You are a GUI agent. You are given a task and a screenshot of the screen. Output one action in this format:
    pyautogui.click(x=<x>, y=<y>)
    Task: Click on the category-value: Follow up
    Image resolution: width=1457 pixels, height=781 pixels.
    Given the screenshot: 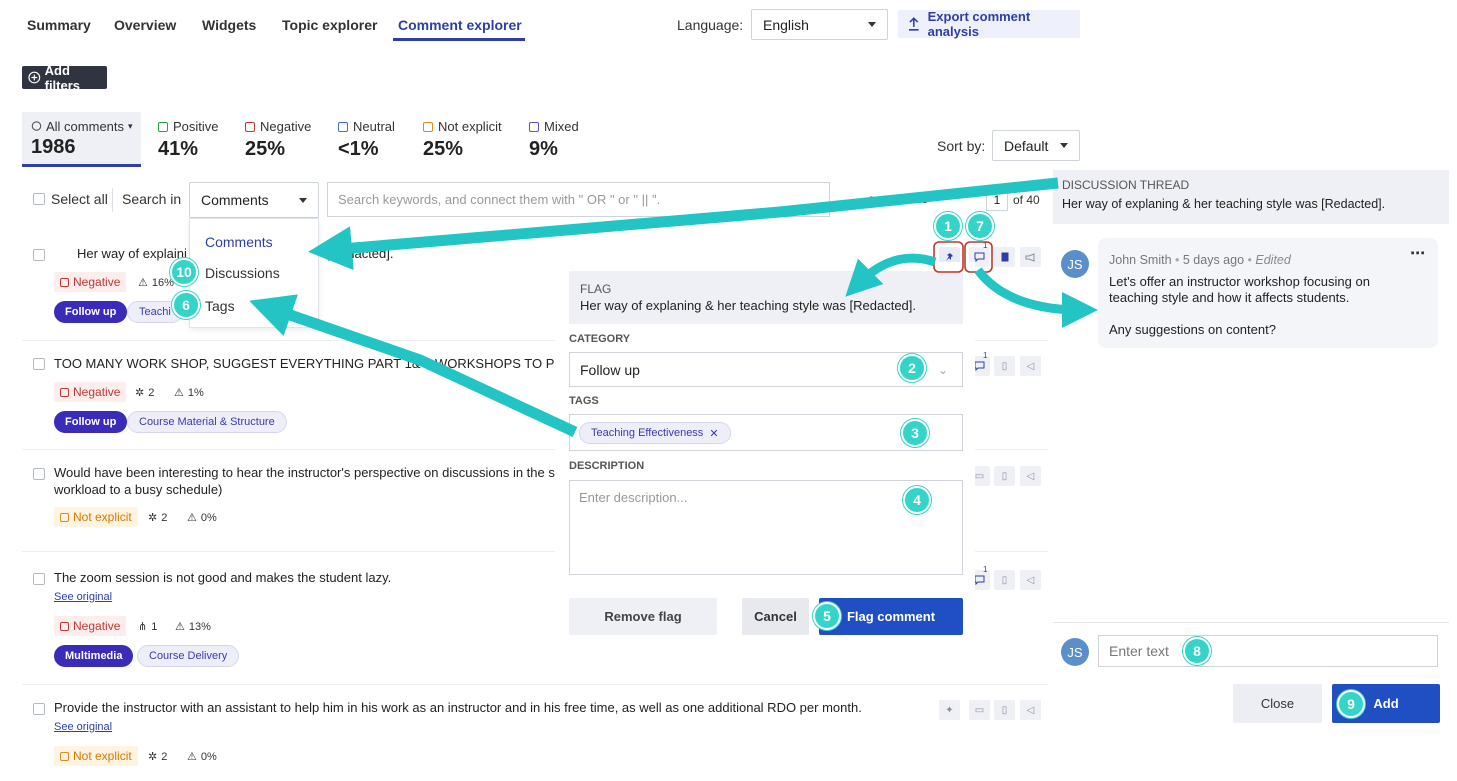 What is the action you would take?
    pyautogui.click(x=610, y=369)
    